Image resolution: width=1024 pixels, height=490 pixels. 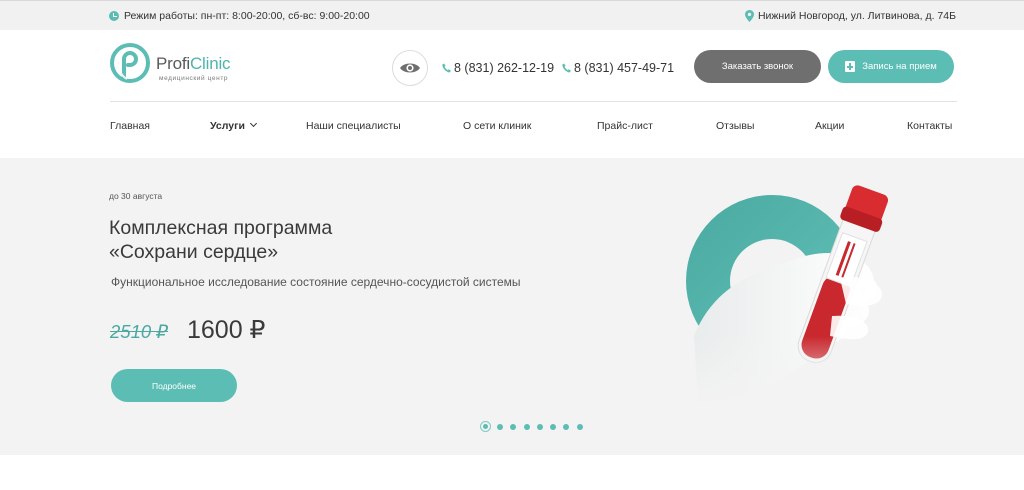 What do you see at coordinates (929, 126) in the screenshot?
I see `nav-item-contacts: Контакты` at bounding box center [929, 126].